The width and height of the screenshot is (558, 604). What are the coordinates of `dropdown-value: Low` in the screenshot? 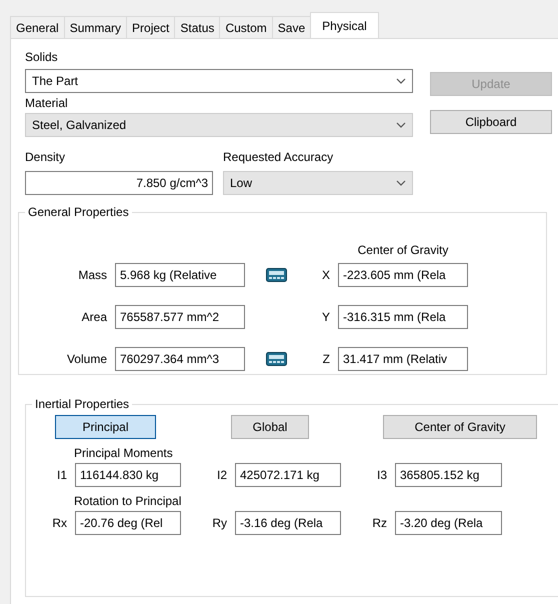 It's located at (241, 183).